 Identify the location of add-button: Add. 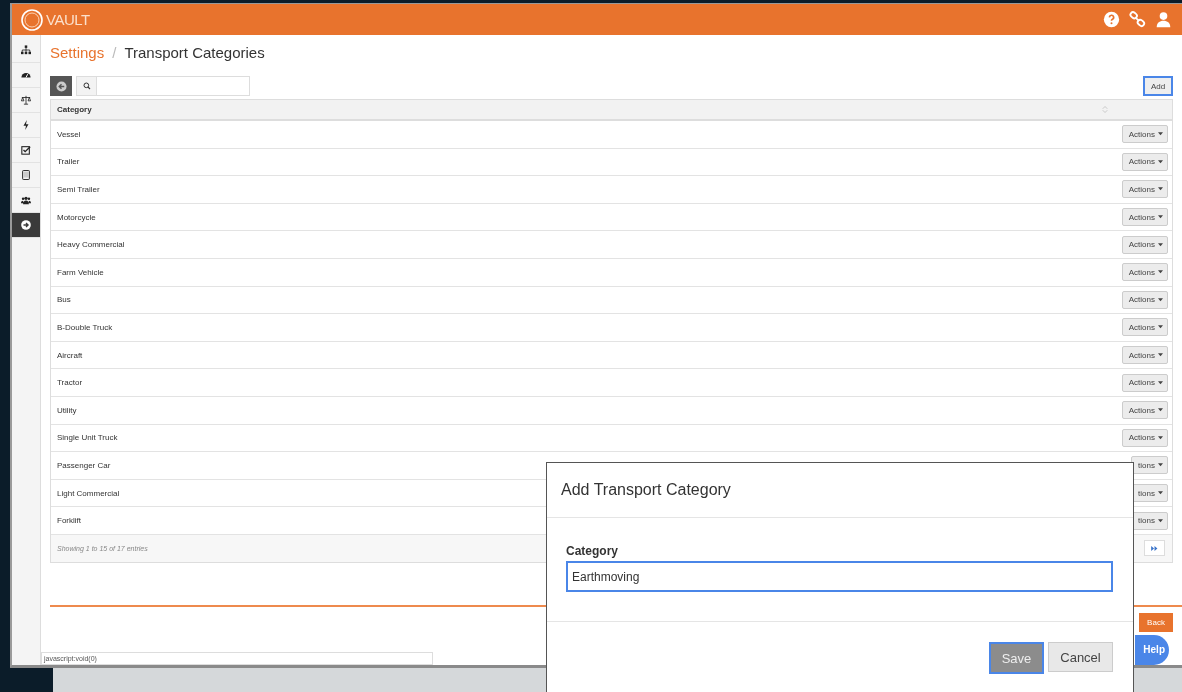
(1158, 86).